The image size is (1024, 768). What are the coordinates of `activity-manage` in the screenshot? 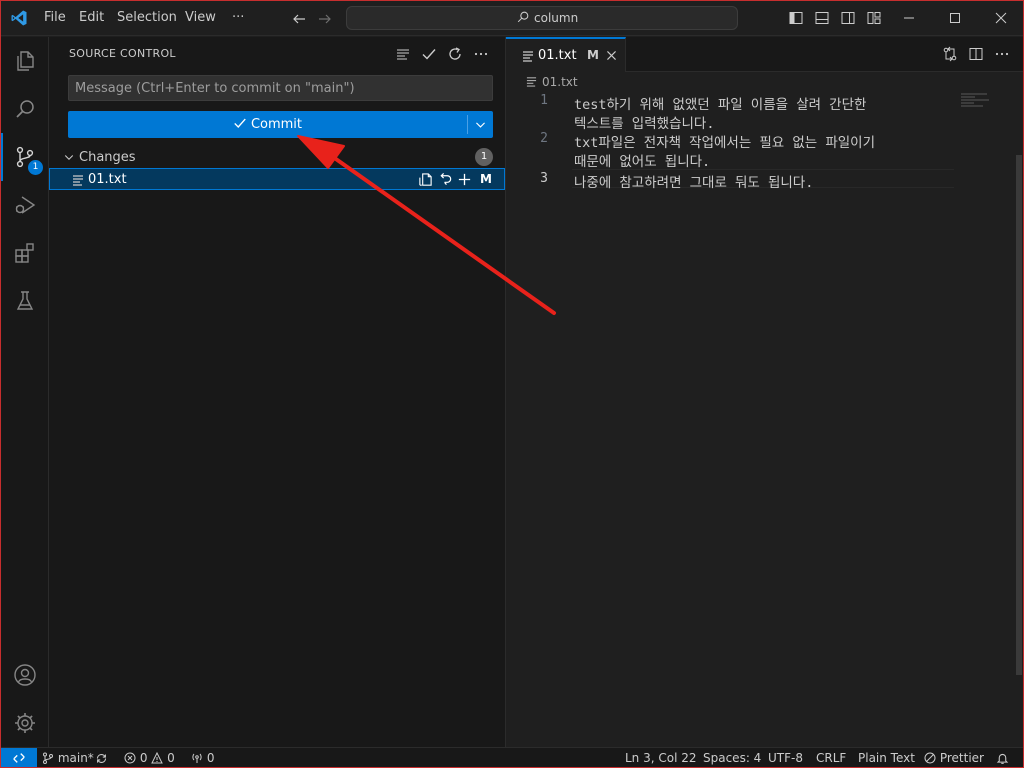 It's located at (25, 723).